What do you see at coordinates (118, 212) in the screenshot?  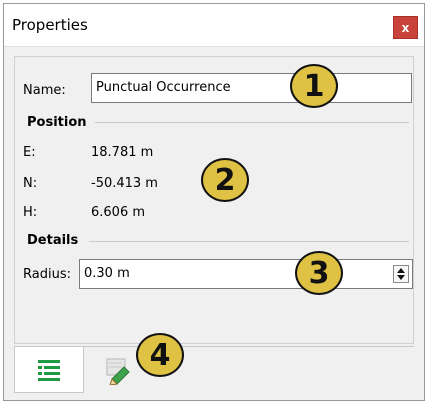 I see `position-h-value: 6.606 m` at bounding box center [118, 212].